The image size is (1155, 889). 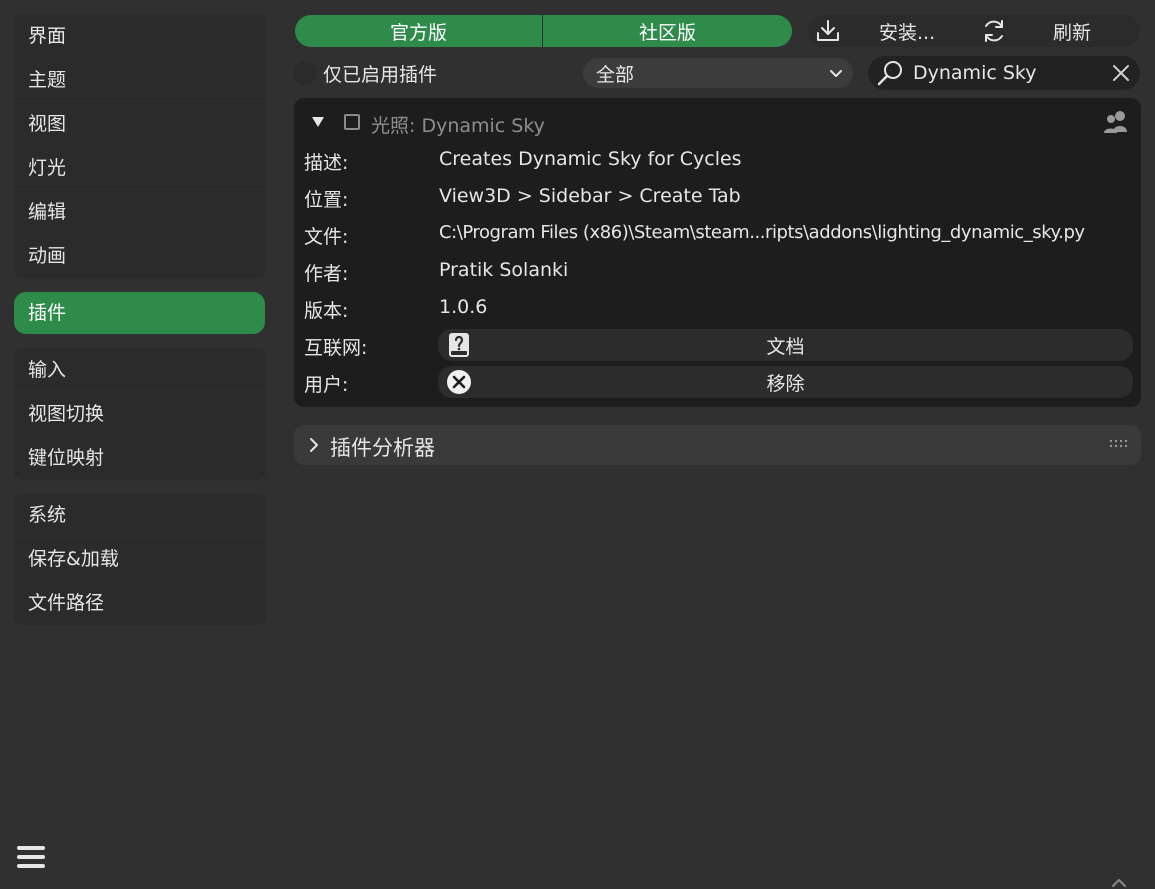 What do you see at coordinates (314, 445) in the screenshot?
I see `chevron-right-icon` at bounding box center [314, 445].